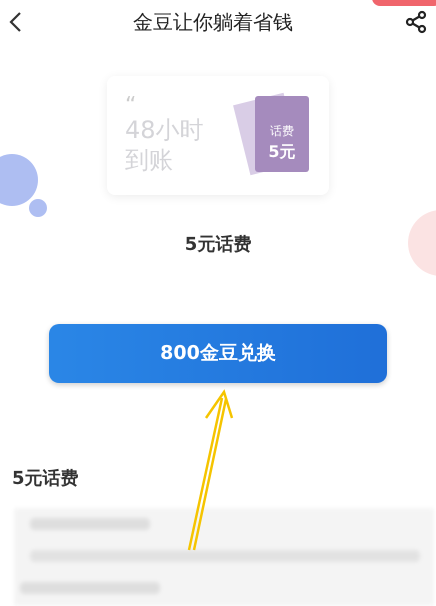 This screenshot has height=606, width=436. I want to click on exchange-button: 800金豆兑换, so click(218, 353).